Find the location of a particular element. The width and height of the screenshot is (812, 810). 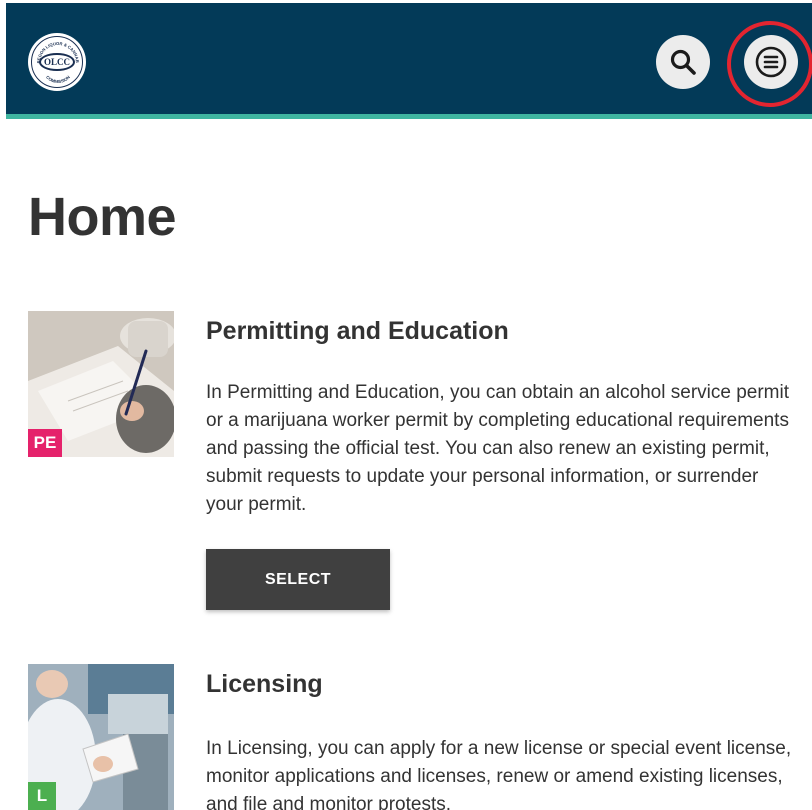

search-button is located at coordinates (683, 62).